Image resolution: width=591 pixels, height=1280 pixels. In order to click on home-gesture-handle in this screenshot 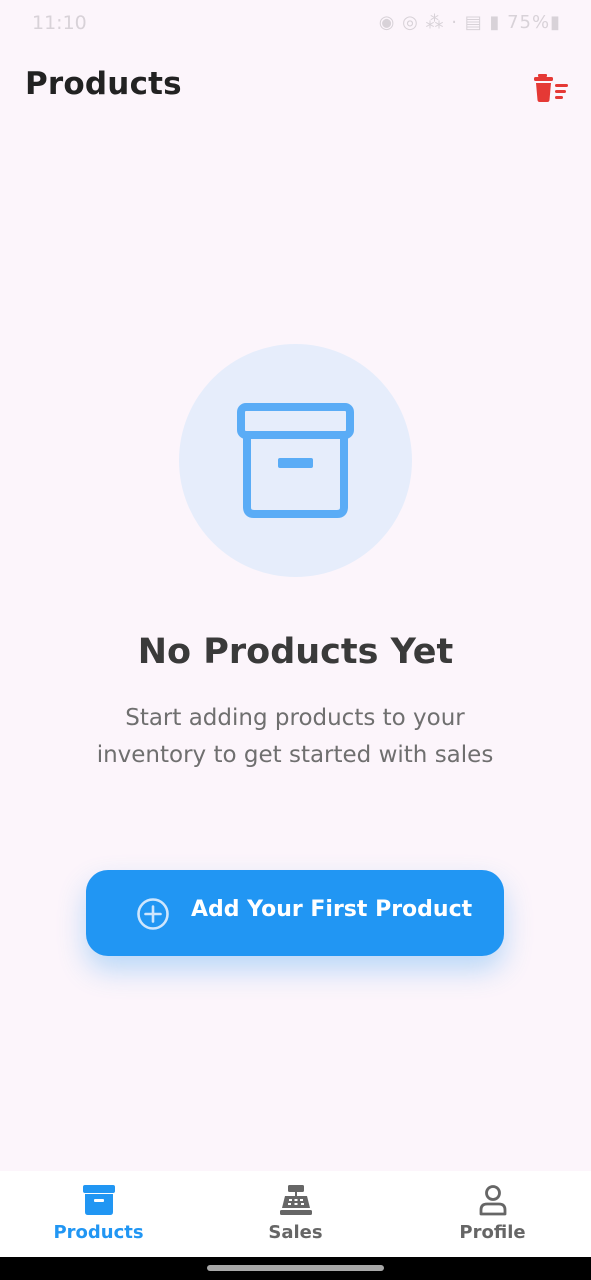, I will do `click(295, 1268)`.